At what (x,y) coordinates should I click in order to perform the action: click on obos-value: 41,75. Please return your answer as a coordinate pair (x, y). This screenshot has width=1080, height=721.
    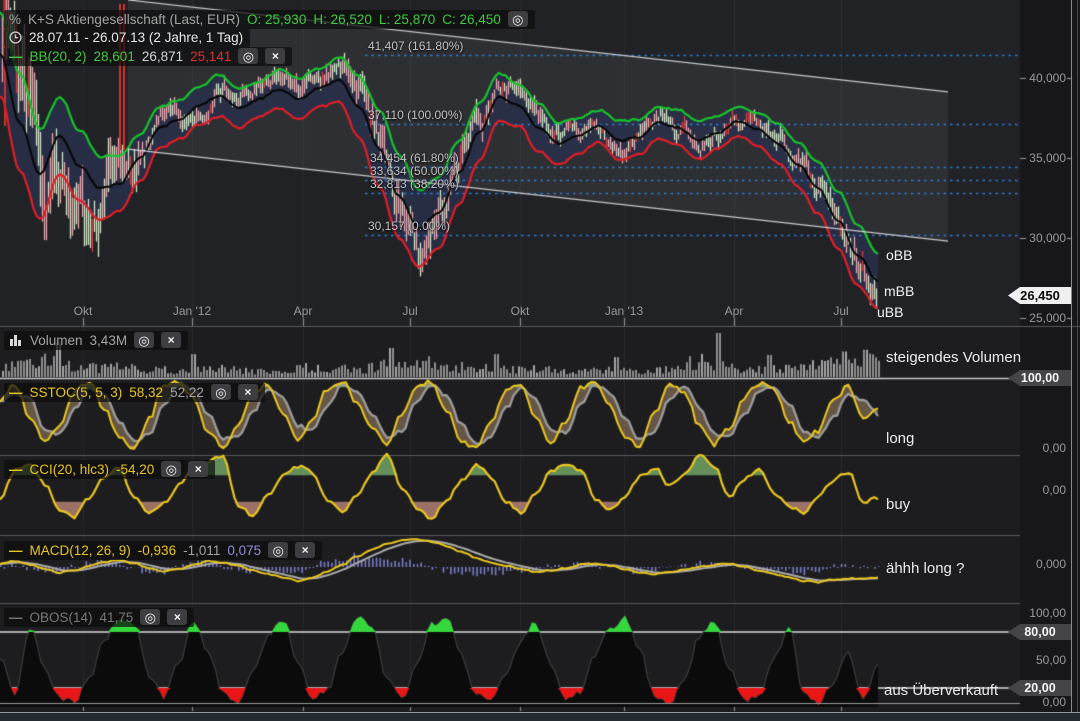
    Looking at the image, I should click on (116, 617).